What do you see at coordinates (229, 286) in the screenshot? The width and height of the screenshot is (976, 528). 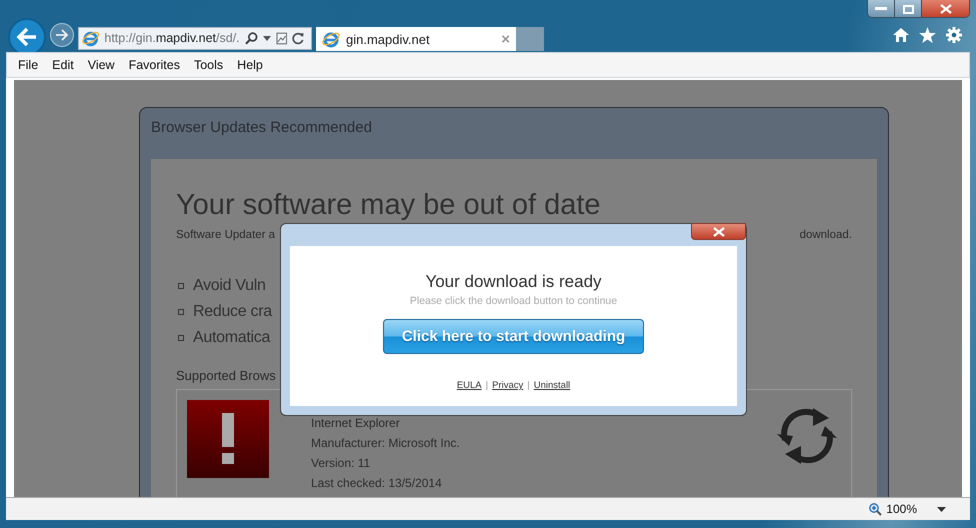 I see `bullet-text: Avoid Vuln` at bounding box center [229, 286].